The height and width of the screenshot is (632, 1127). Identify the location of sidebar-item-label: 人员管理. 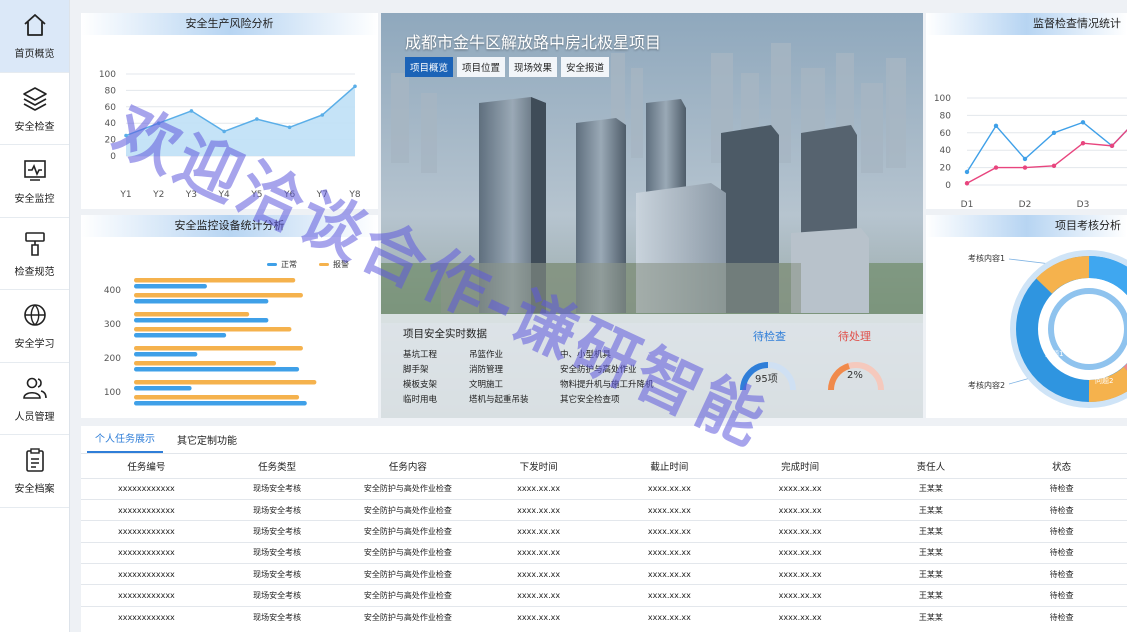
(34, 417).